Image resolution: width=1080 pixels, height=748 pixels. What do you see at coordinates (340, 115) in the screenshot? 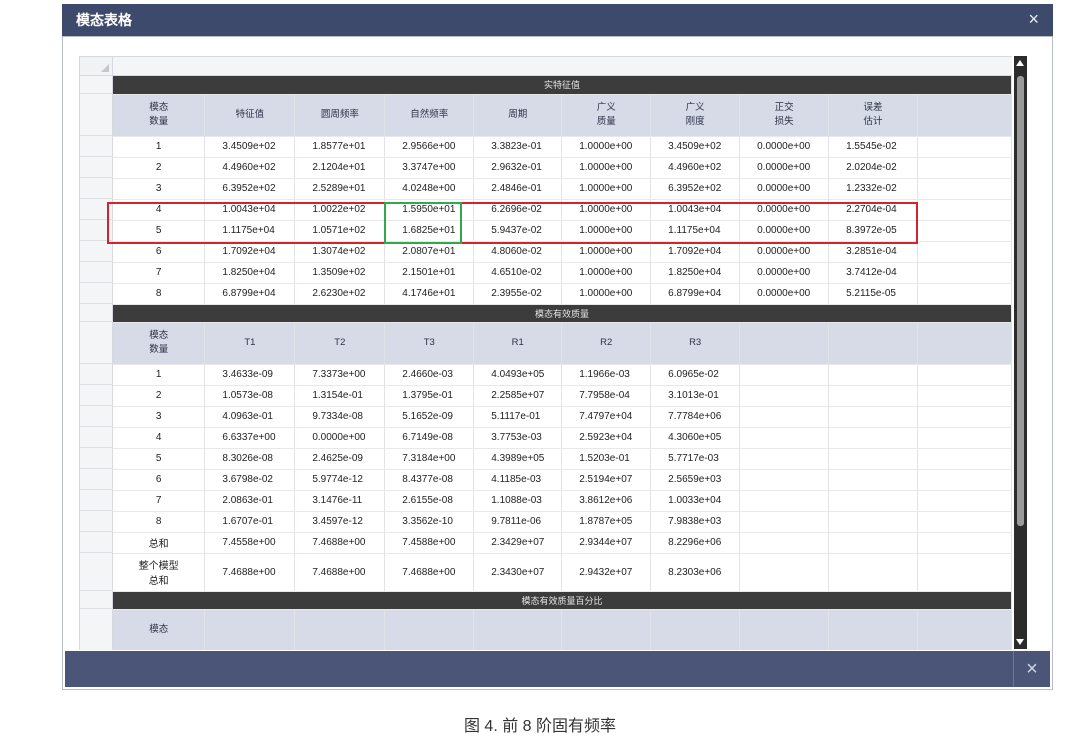
I see `table-cell: 圆周频率` at bounding box center [340, 115].